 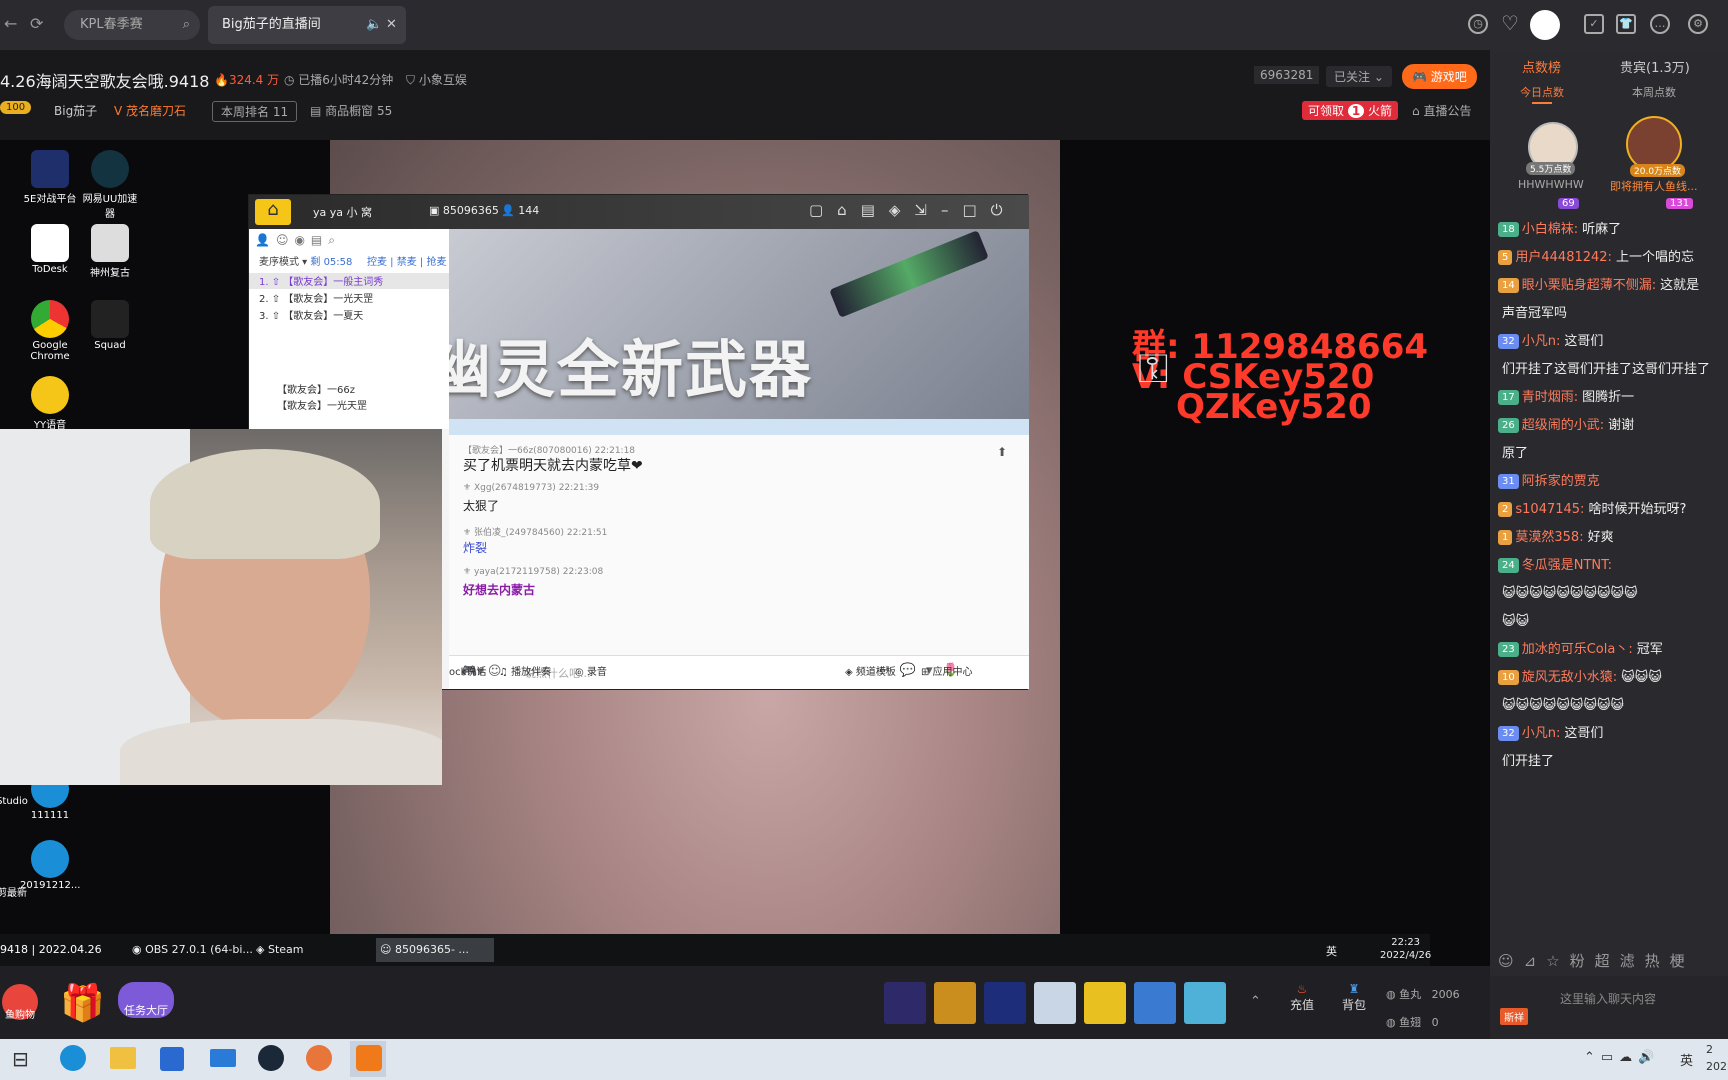 What do you see at coordinates (947, 670) in the screenshot?
I see `bottom-item: ⊞ 应用中心` at bounding box center [947, 670].